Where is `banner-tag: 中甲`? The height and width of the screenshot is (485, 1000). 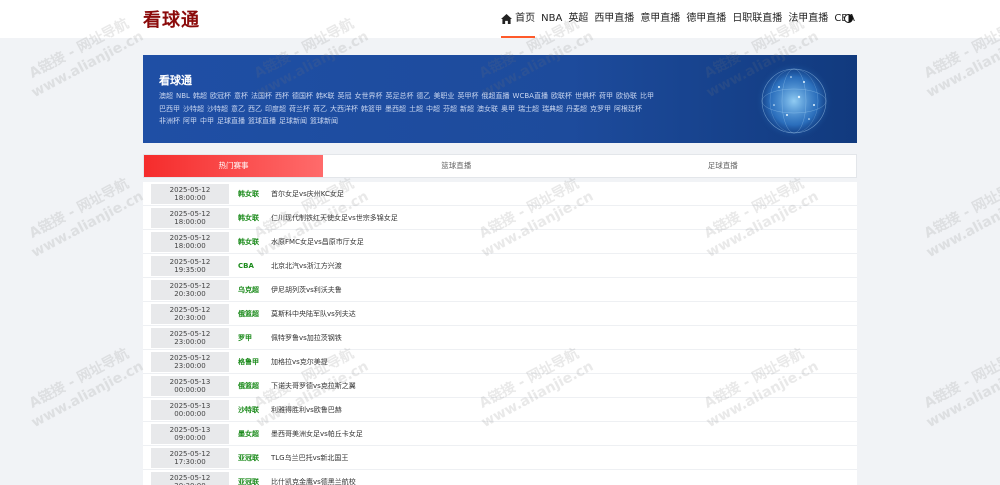 banner-tag: 中甲 is located at coordinates (207, 121).